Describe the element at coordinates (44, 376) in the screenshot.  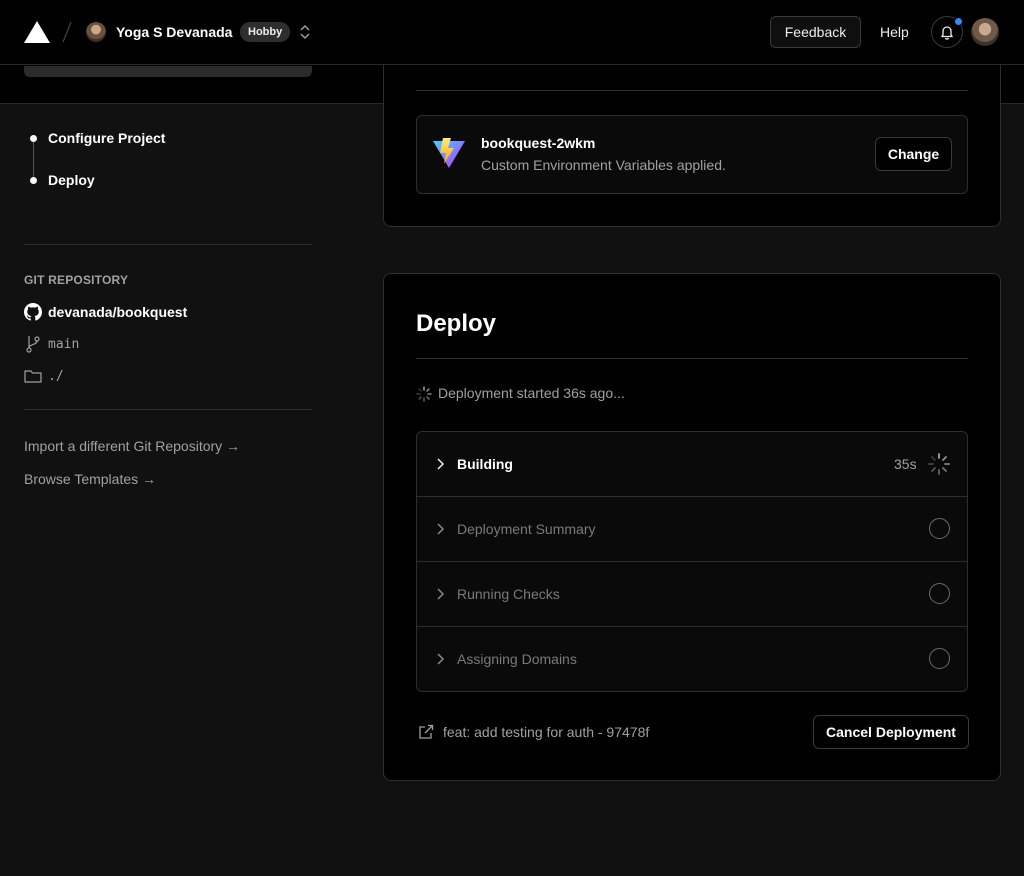
I see `root-dir-row: ./` at that location.